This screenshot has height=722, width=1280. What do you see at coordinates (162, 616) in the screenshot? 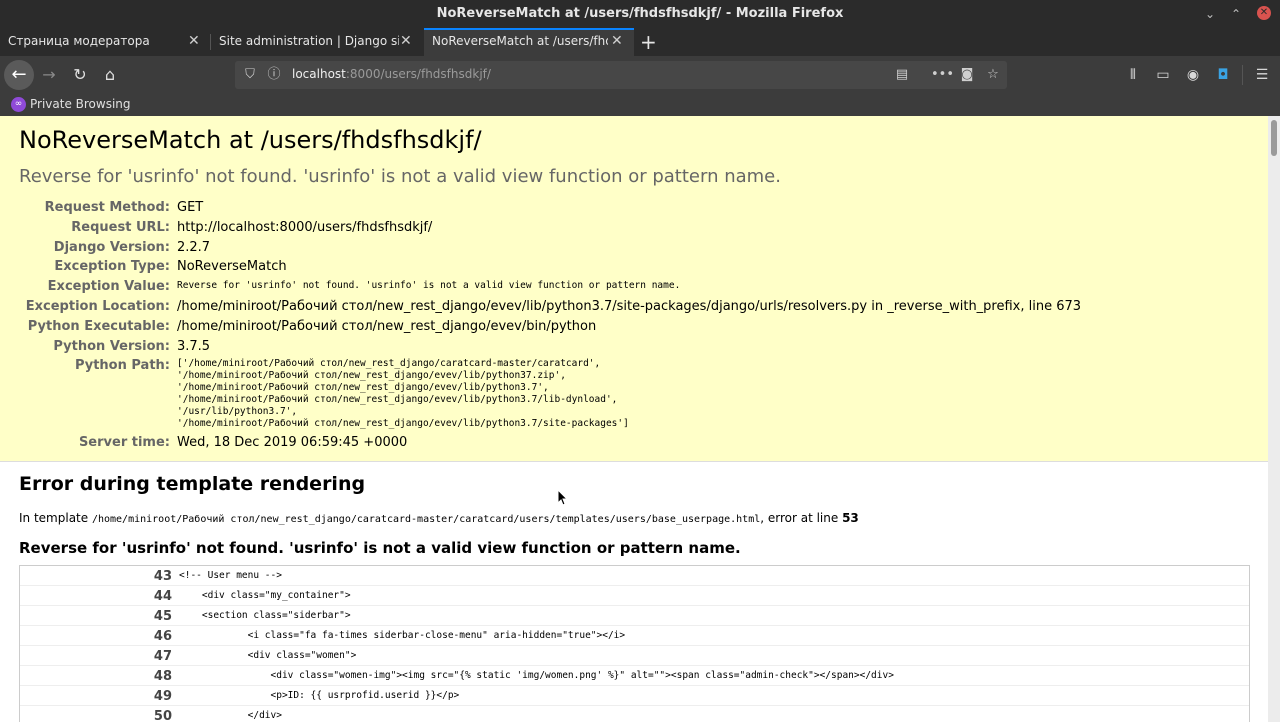
I see `line-number: 45` at bounding box center [162, 616].